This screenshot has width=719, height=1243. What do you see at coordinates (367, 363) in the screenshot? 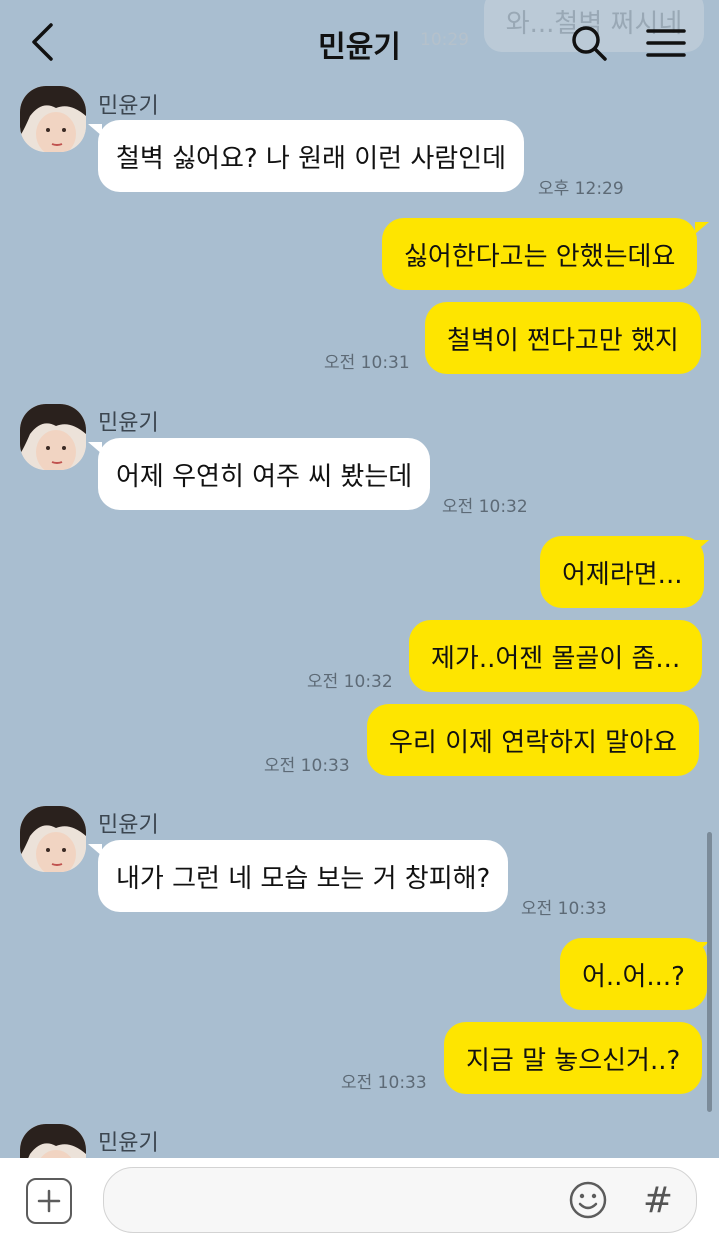
I see `message-time: 오전 10:31` at bounding box center [367, 363].